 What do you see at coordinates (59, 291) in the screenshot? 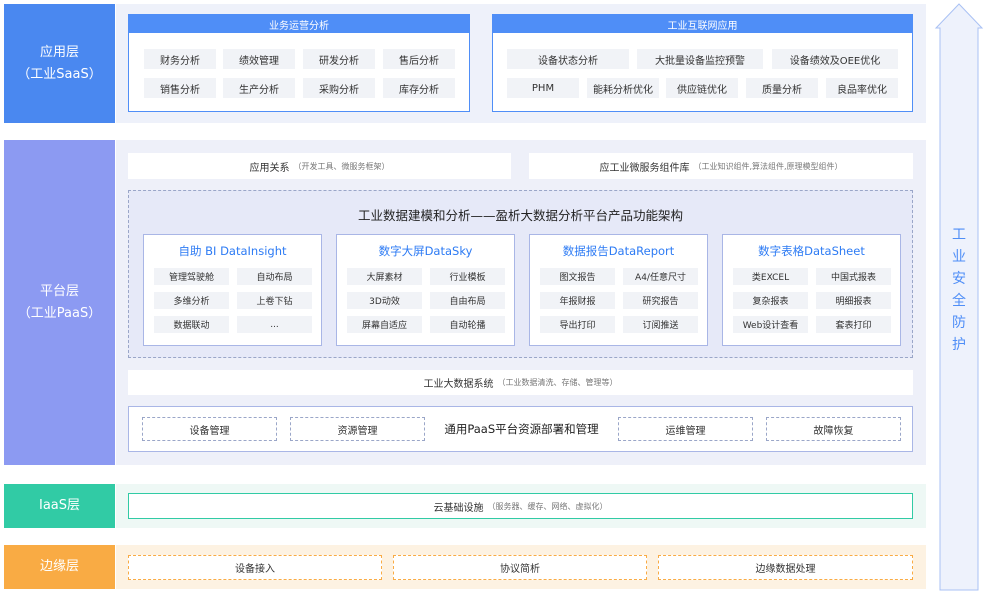
I see `layer-platform-name: 平台层` at bounding box center [59, 291].